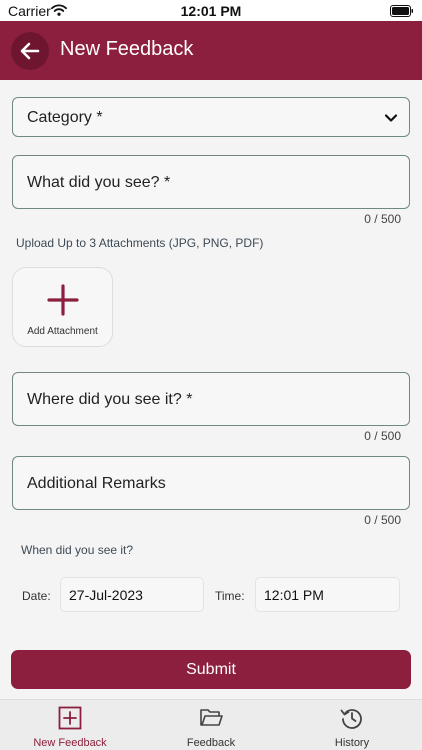 The image size is (422, 750). I want to click on time-label: Time:, so click(230, 596).